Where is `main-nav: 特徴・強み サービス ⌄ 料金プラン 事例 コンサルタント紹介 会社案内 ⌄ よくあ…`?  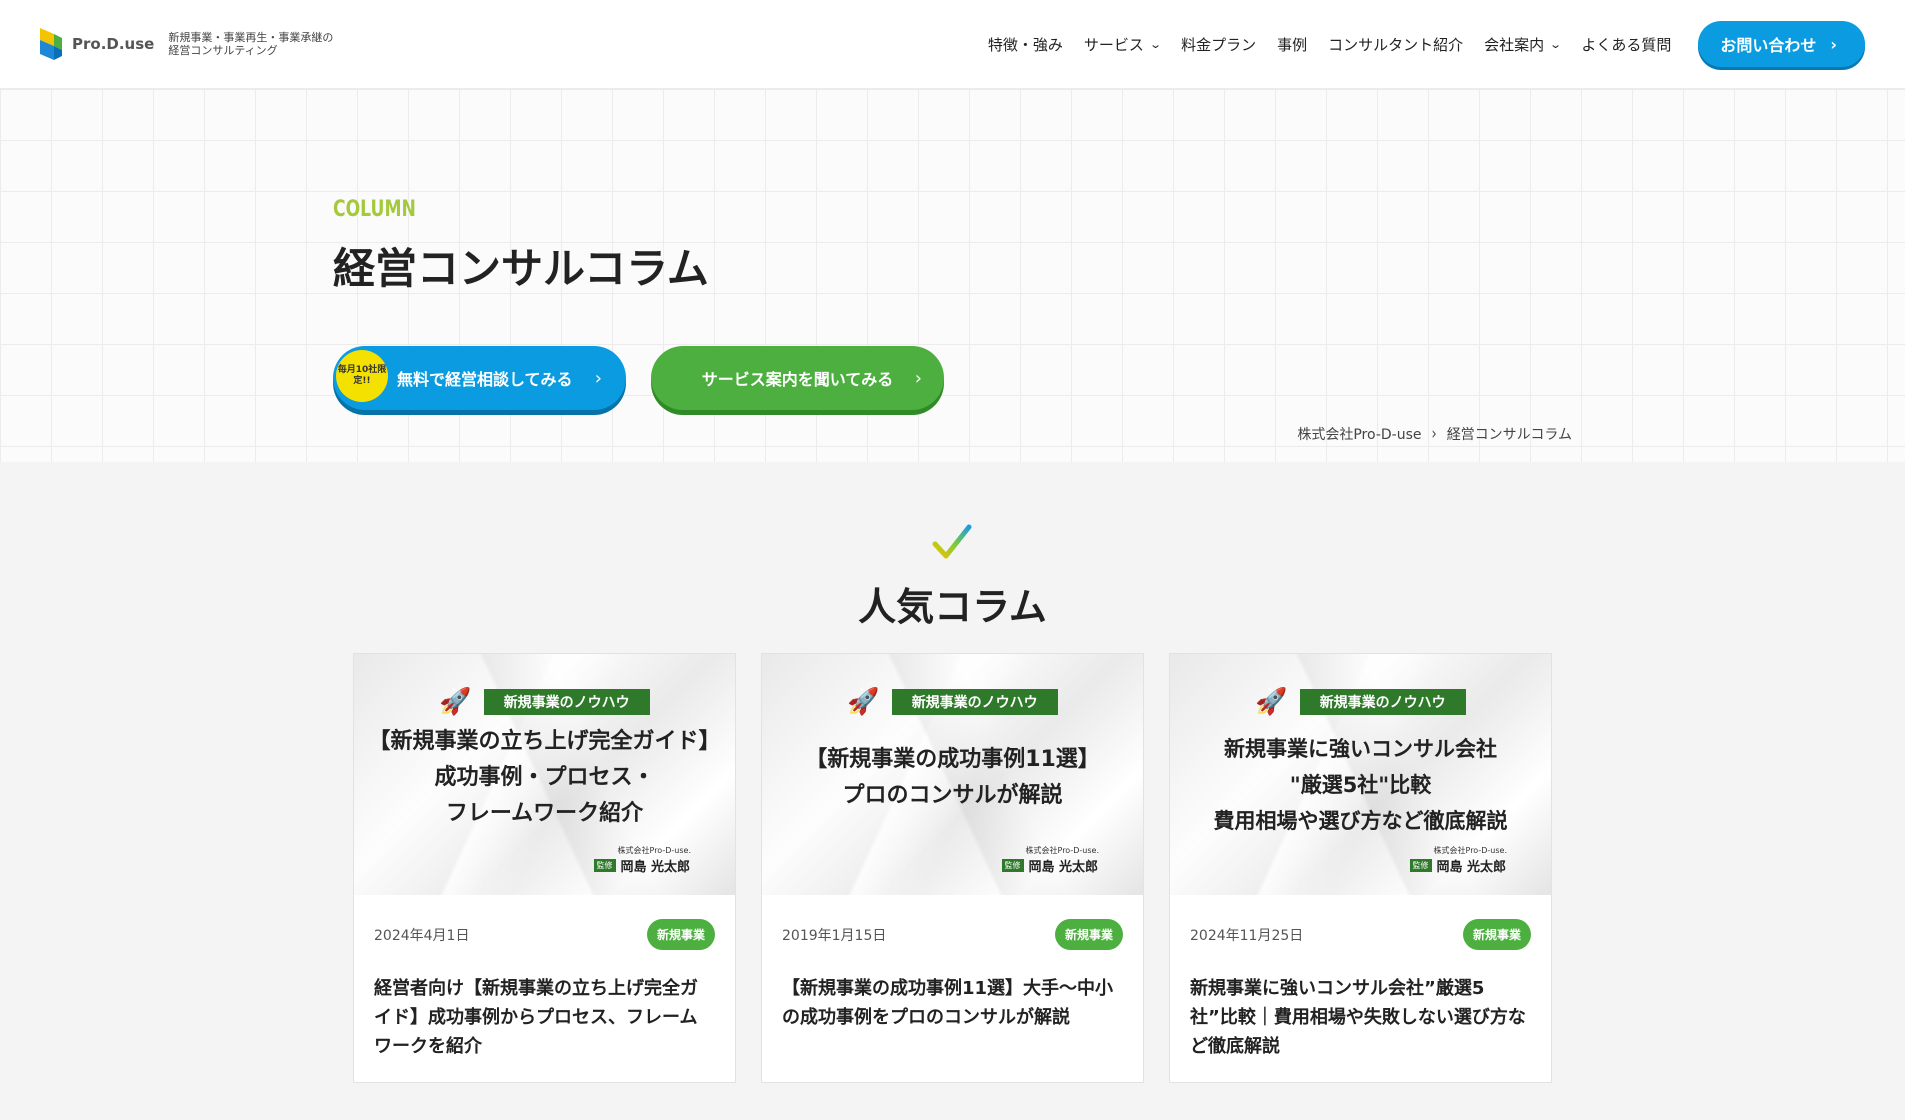 main-nav: 特徴・強み サービス ⌄ 料金プラン 事例 コンサルタント紹介 会社案内 ⌄ よくあ… is located at coordinates (1426, 44).